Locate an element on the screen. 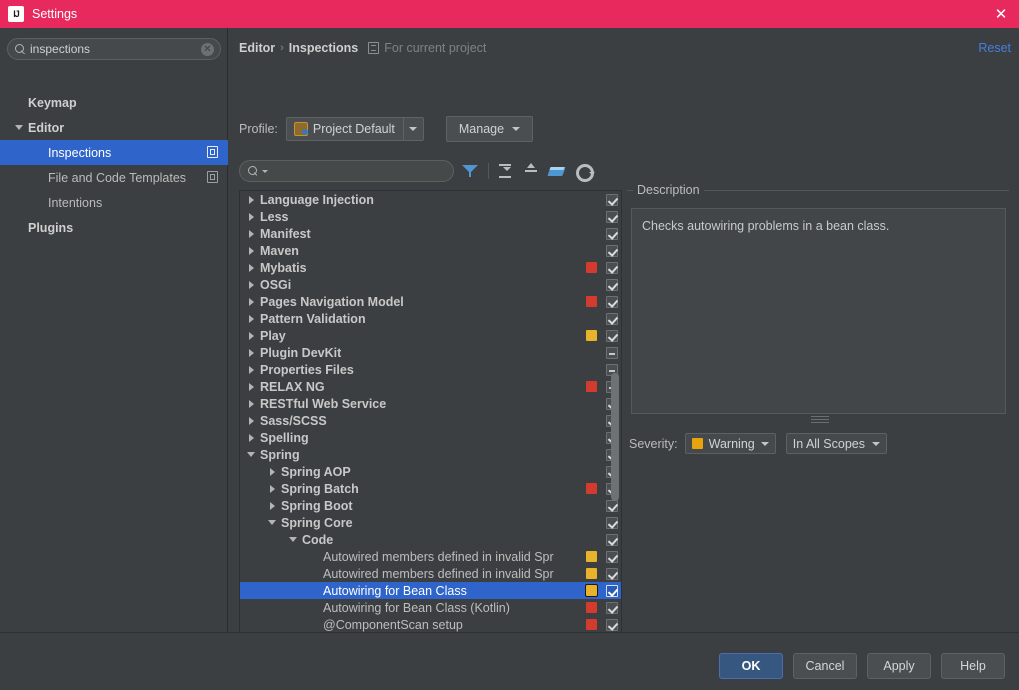 The image size is (1019, 690). tree-row: Spelling is located at coordinates (430, 437).